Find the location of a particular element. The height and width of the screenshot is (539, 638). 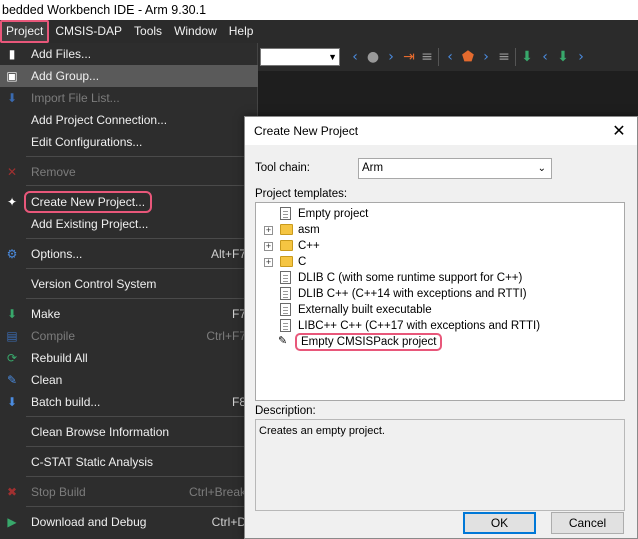

menubar: Project CMSIS-DAP Tools Window Help is located at coordinates (319, 31).